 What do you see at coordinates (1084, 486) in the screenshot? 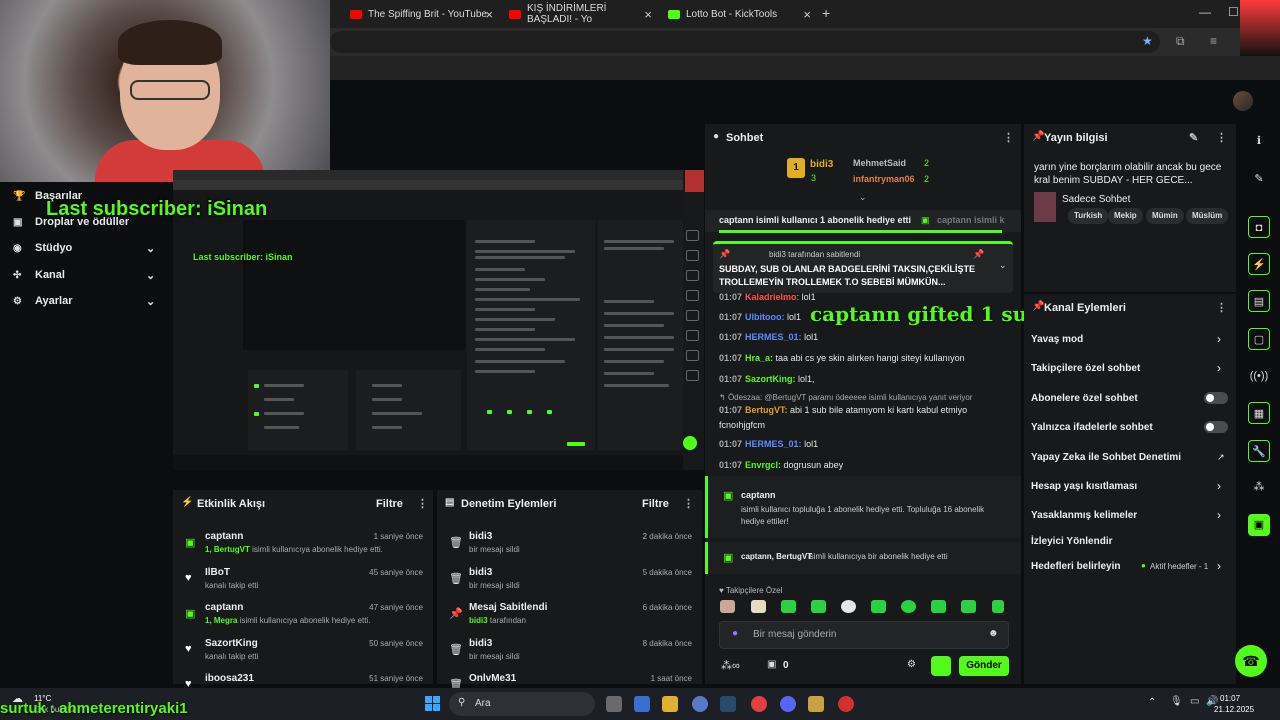
I see `action-item: Hesap yaşı kısıtlaması` at bounding box center [1084, 486].